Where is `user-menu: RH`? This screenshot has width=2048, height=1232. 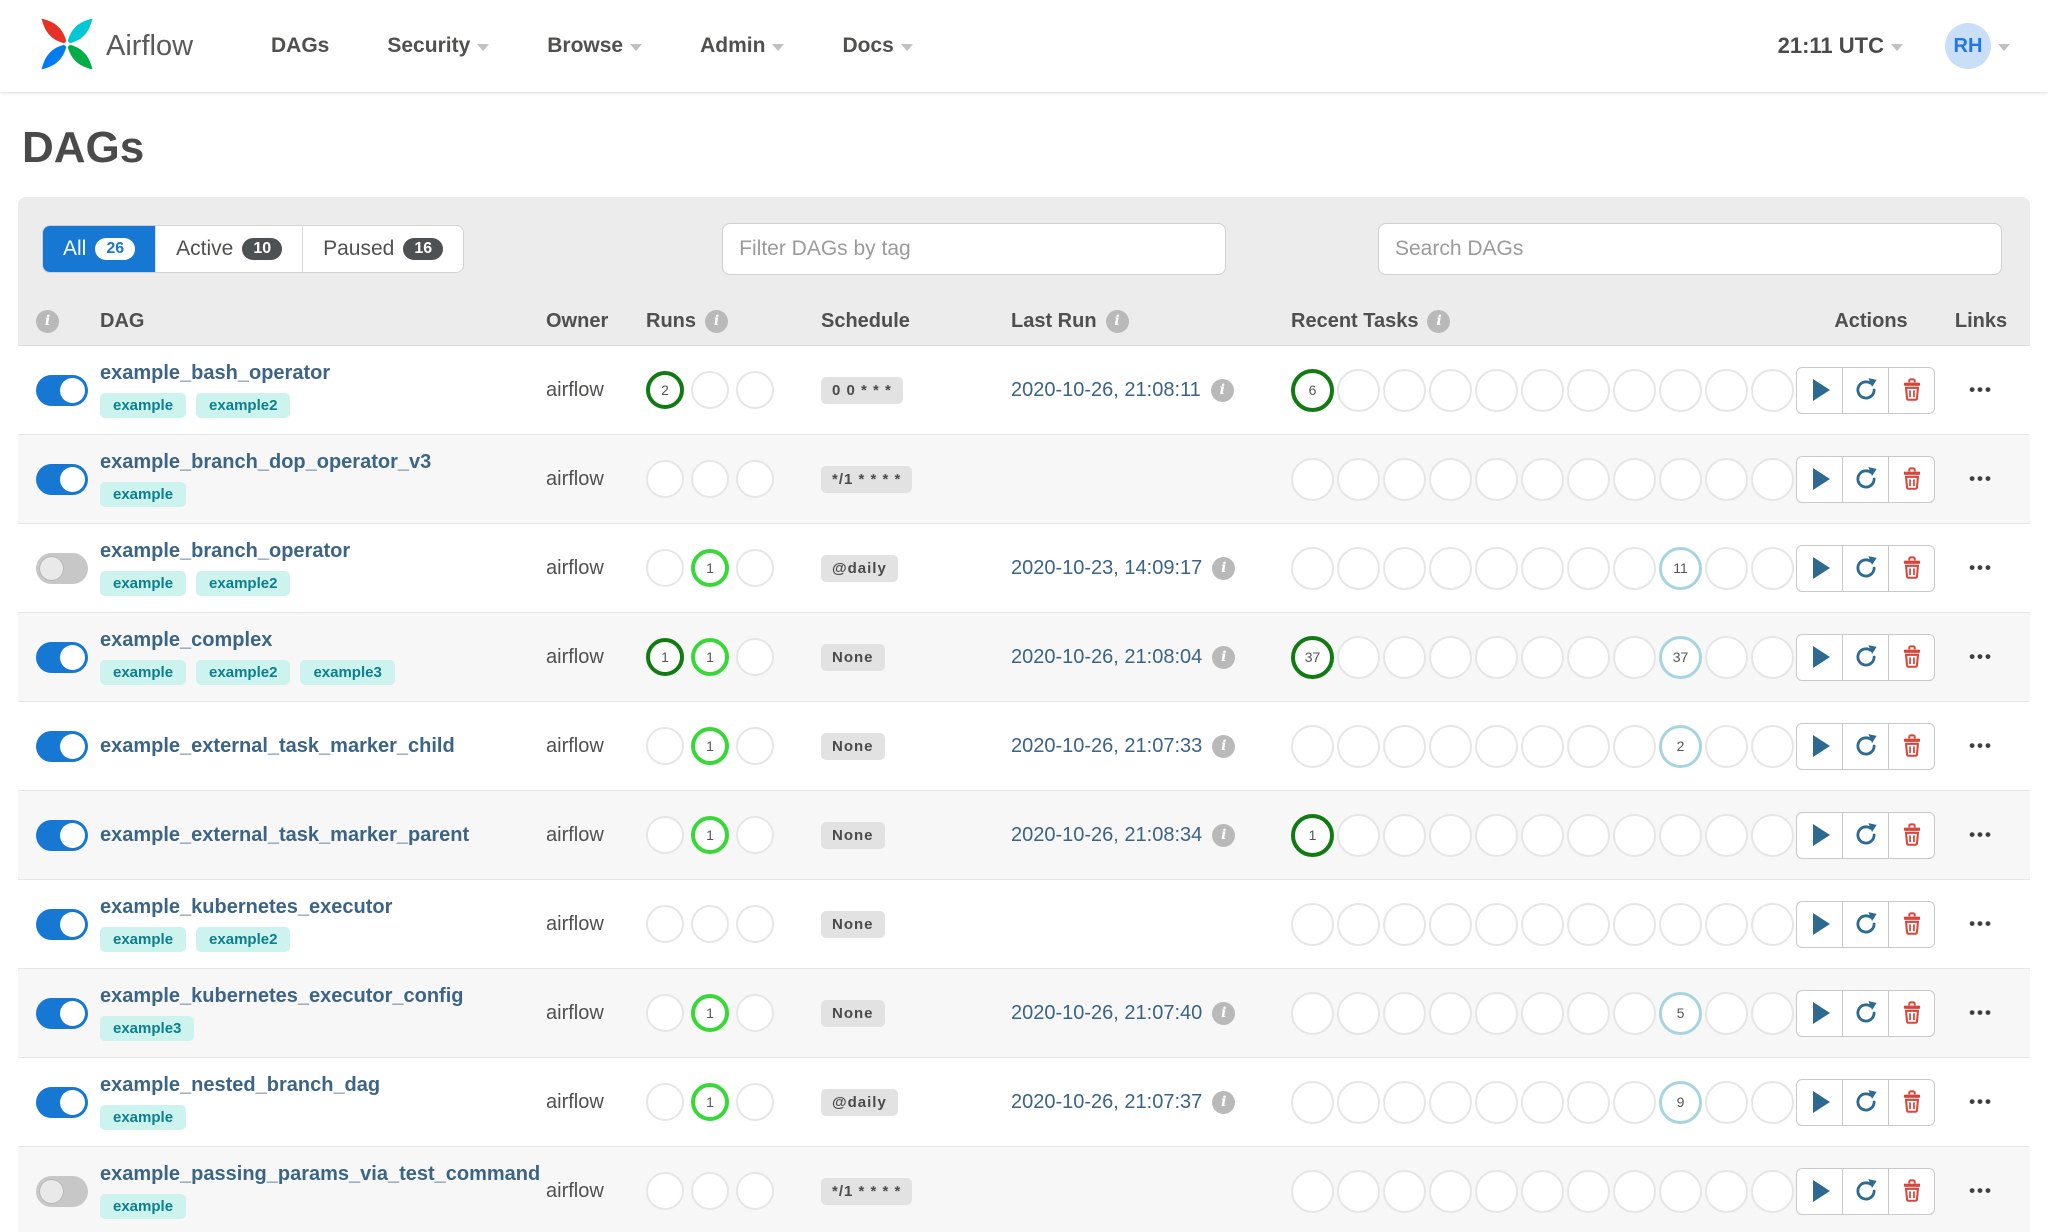 user-menu: RH is located at coordinates (1977, 46).